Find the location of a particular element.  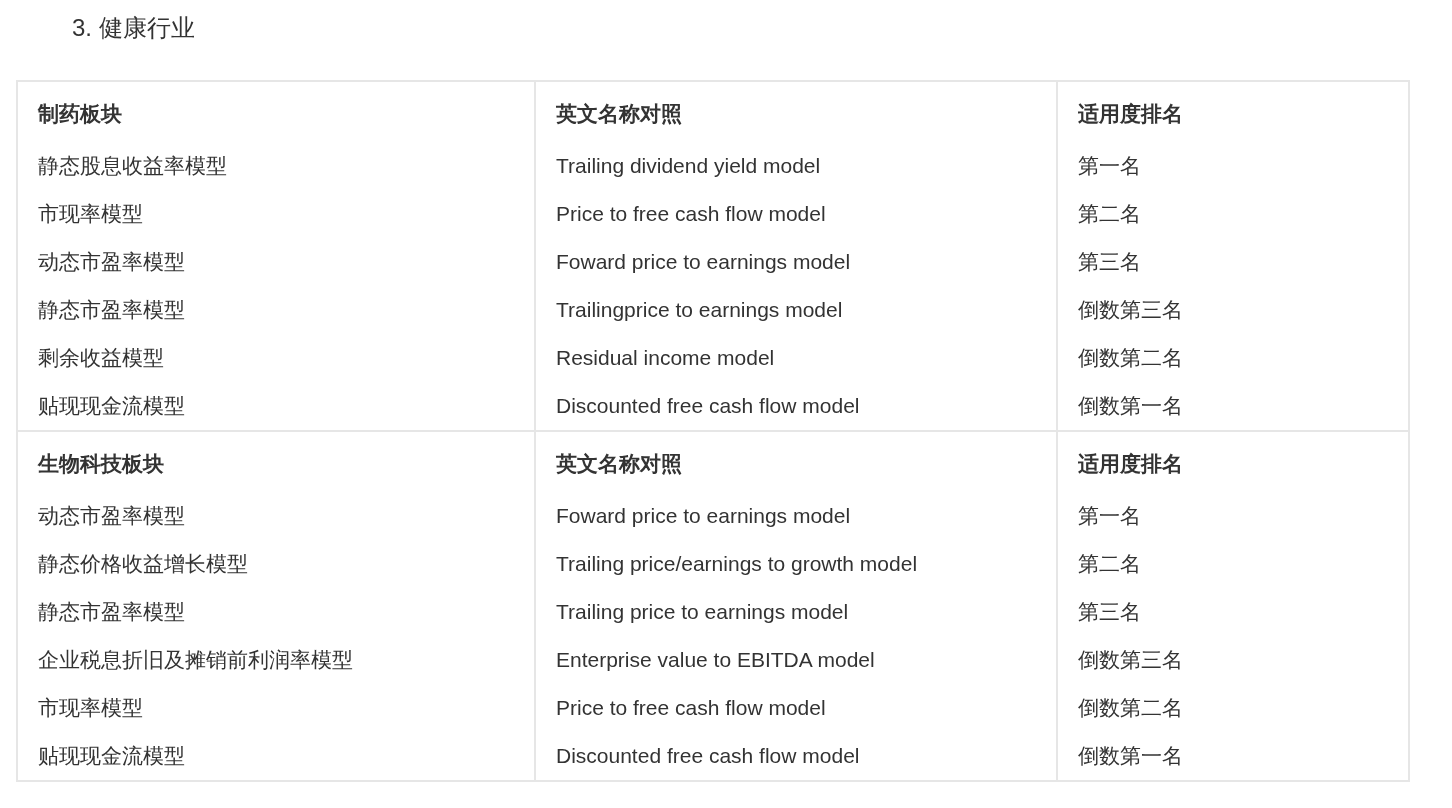

column-header: 生物科技板块 is located at coordinates (101, 463).